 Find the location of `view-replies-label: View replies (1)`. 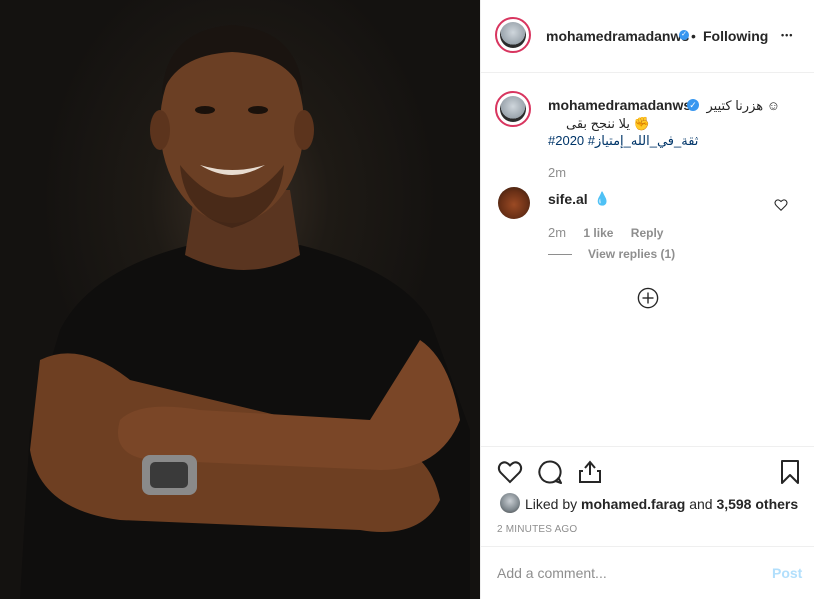

view-replies-label: View replies (1) is located at coordinates (632, 254).